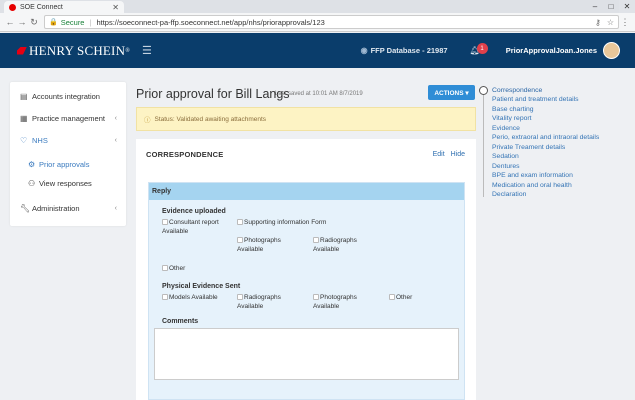 This screenshot has height=400, width=635. I want to click on close-tab-icon: ✕, so click(115, 7).